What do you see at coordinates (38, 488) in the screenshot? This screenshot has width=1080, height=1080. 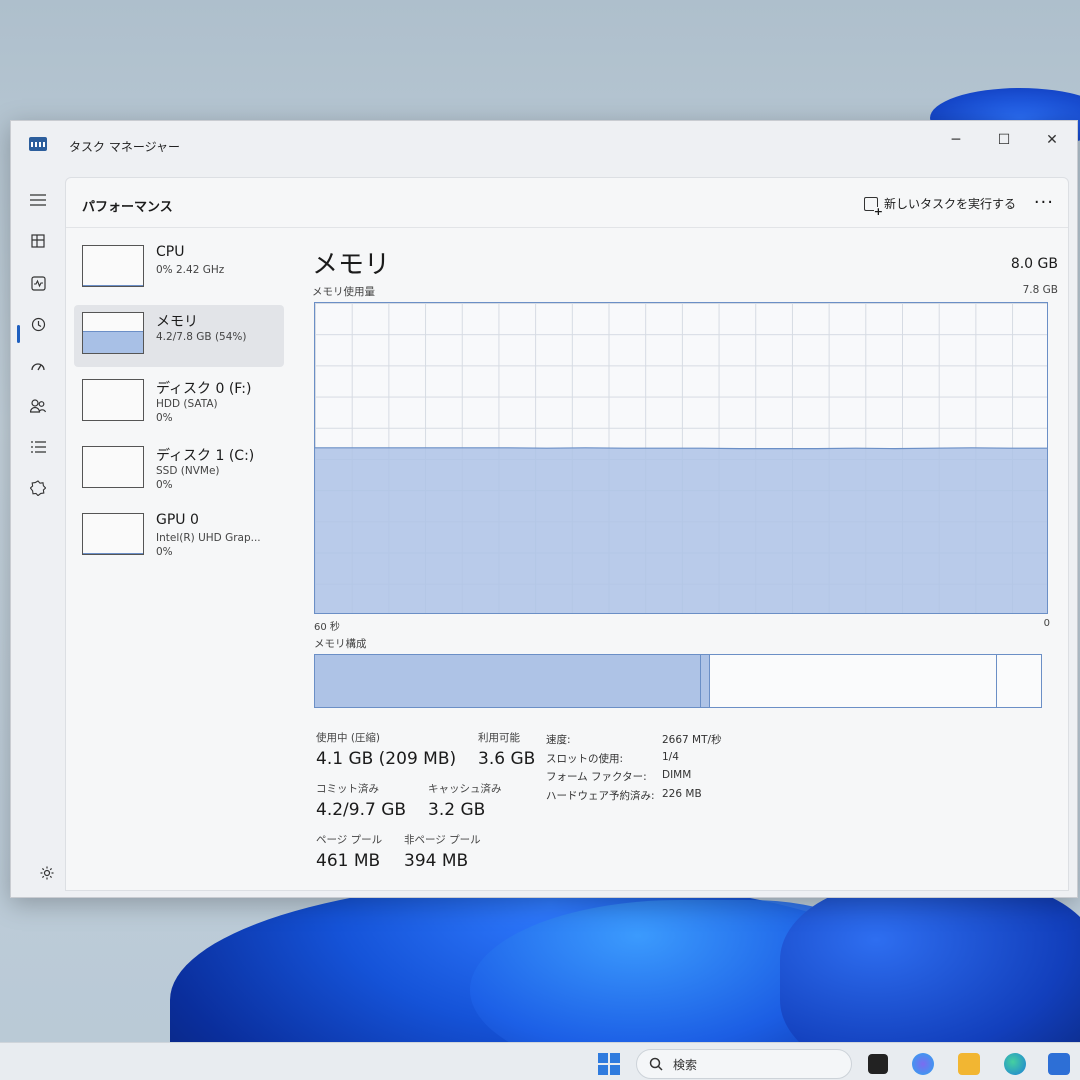 I see `services-icon` at bounding box center [38, 488].